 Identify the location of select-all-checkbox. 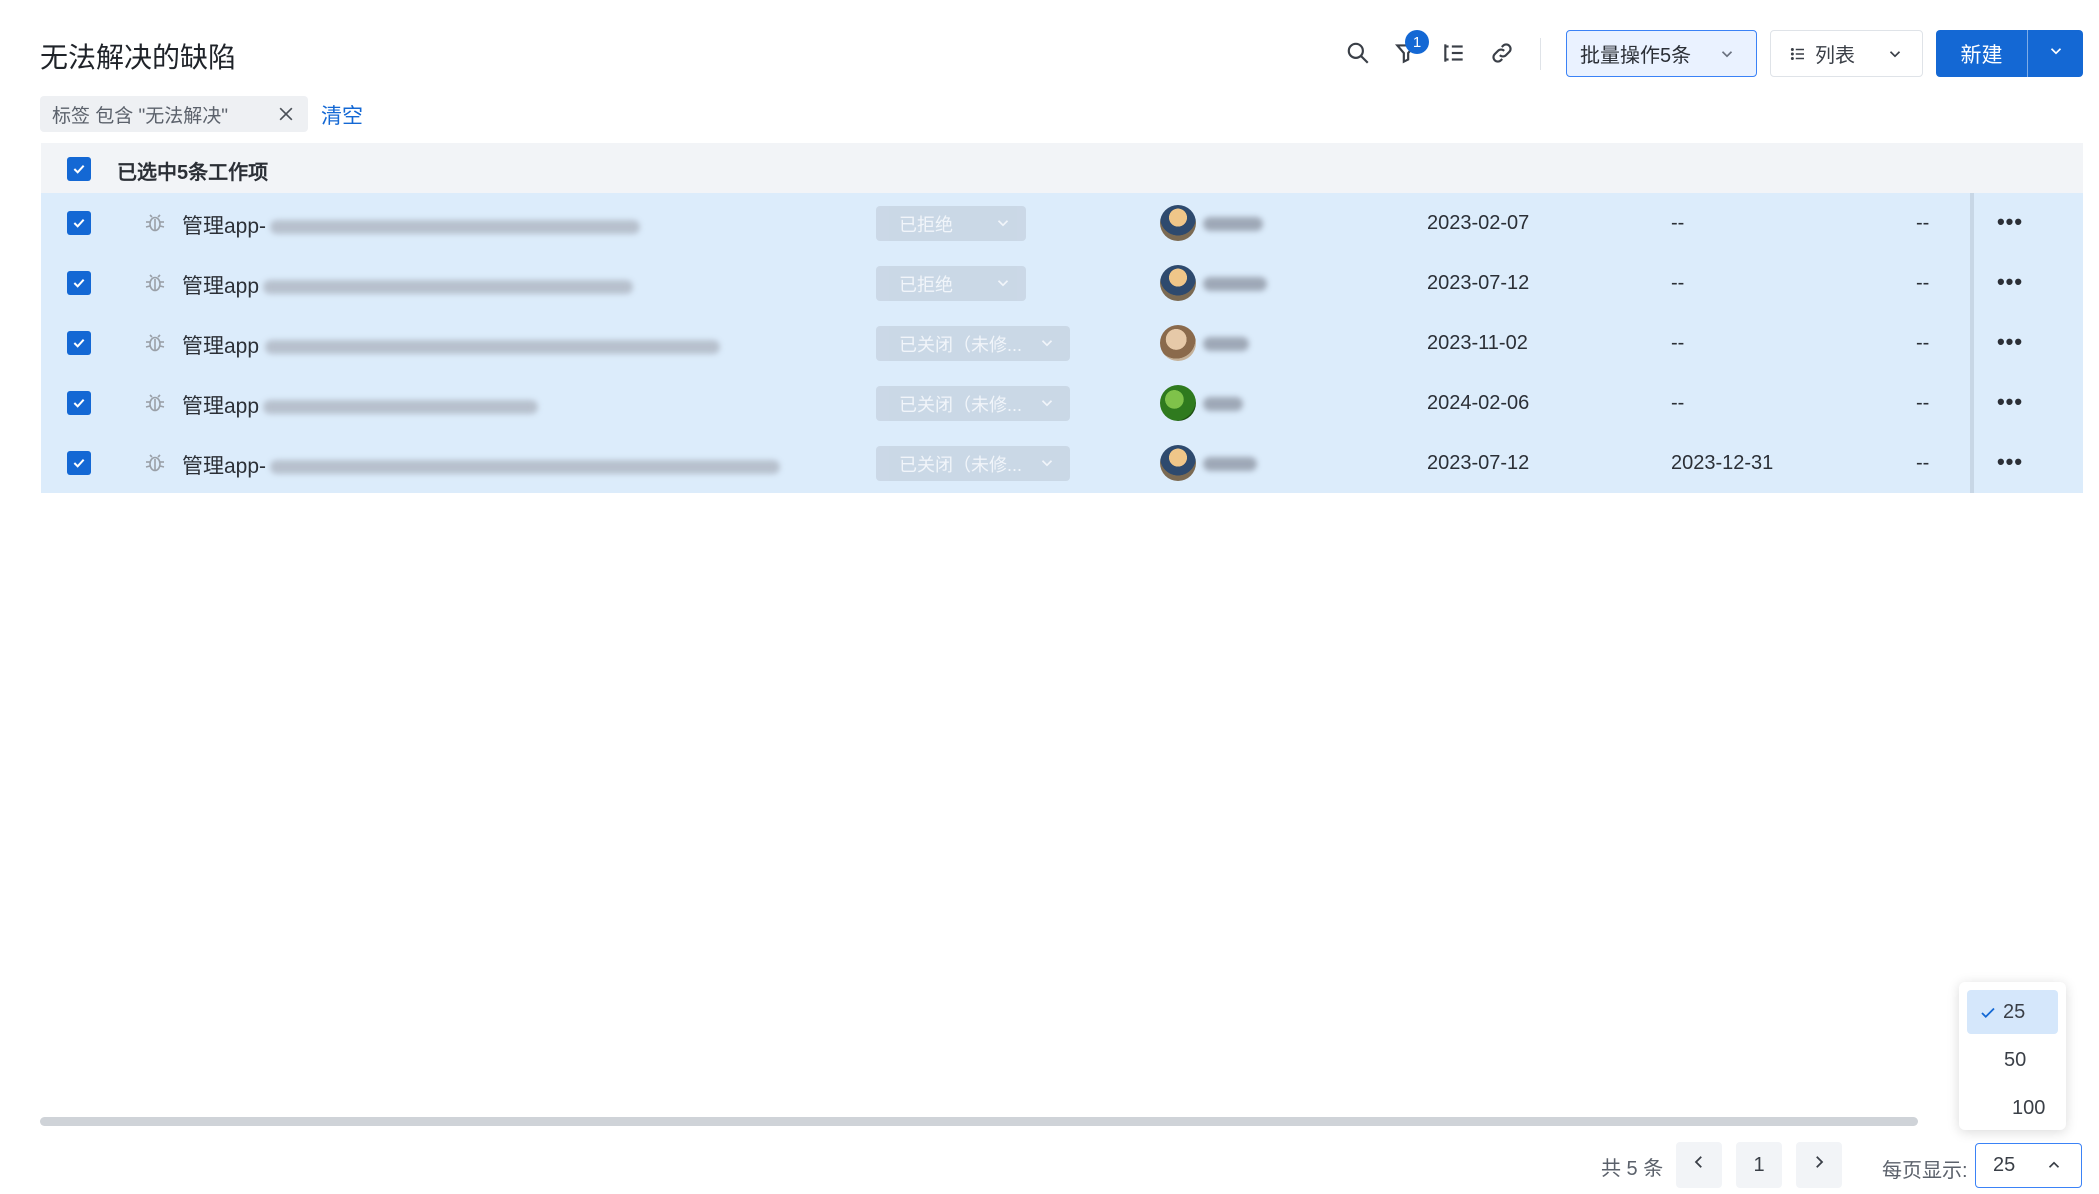
(79, 169).